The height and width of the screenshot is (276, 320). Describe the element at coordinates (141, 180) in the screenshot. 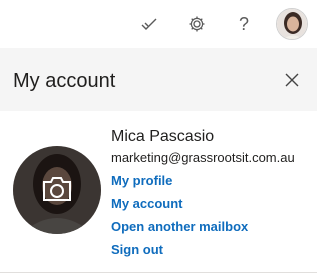

I see `my-profile-link: My profile` at that location.